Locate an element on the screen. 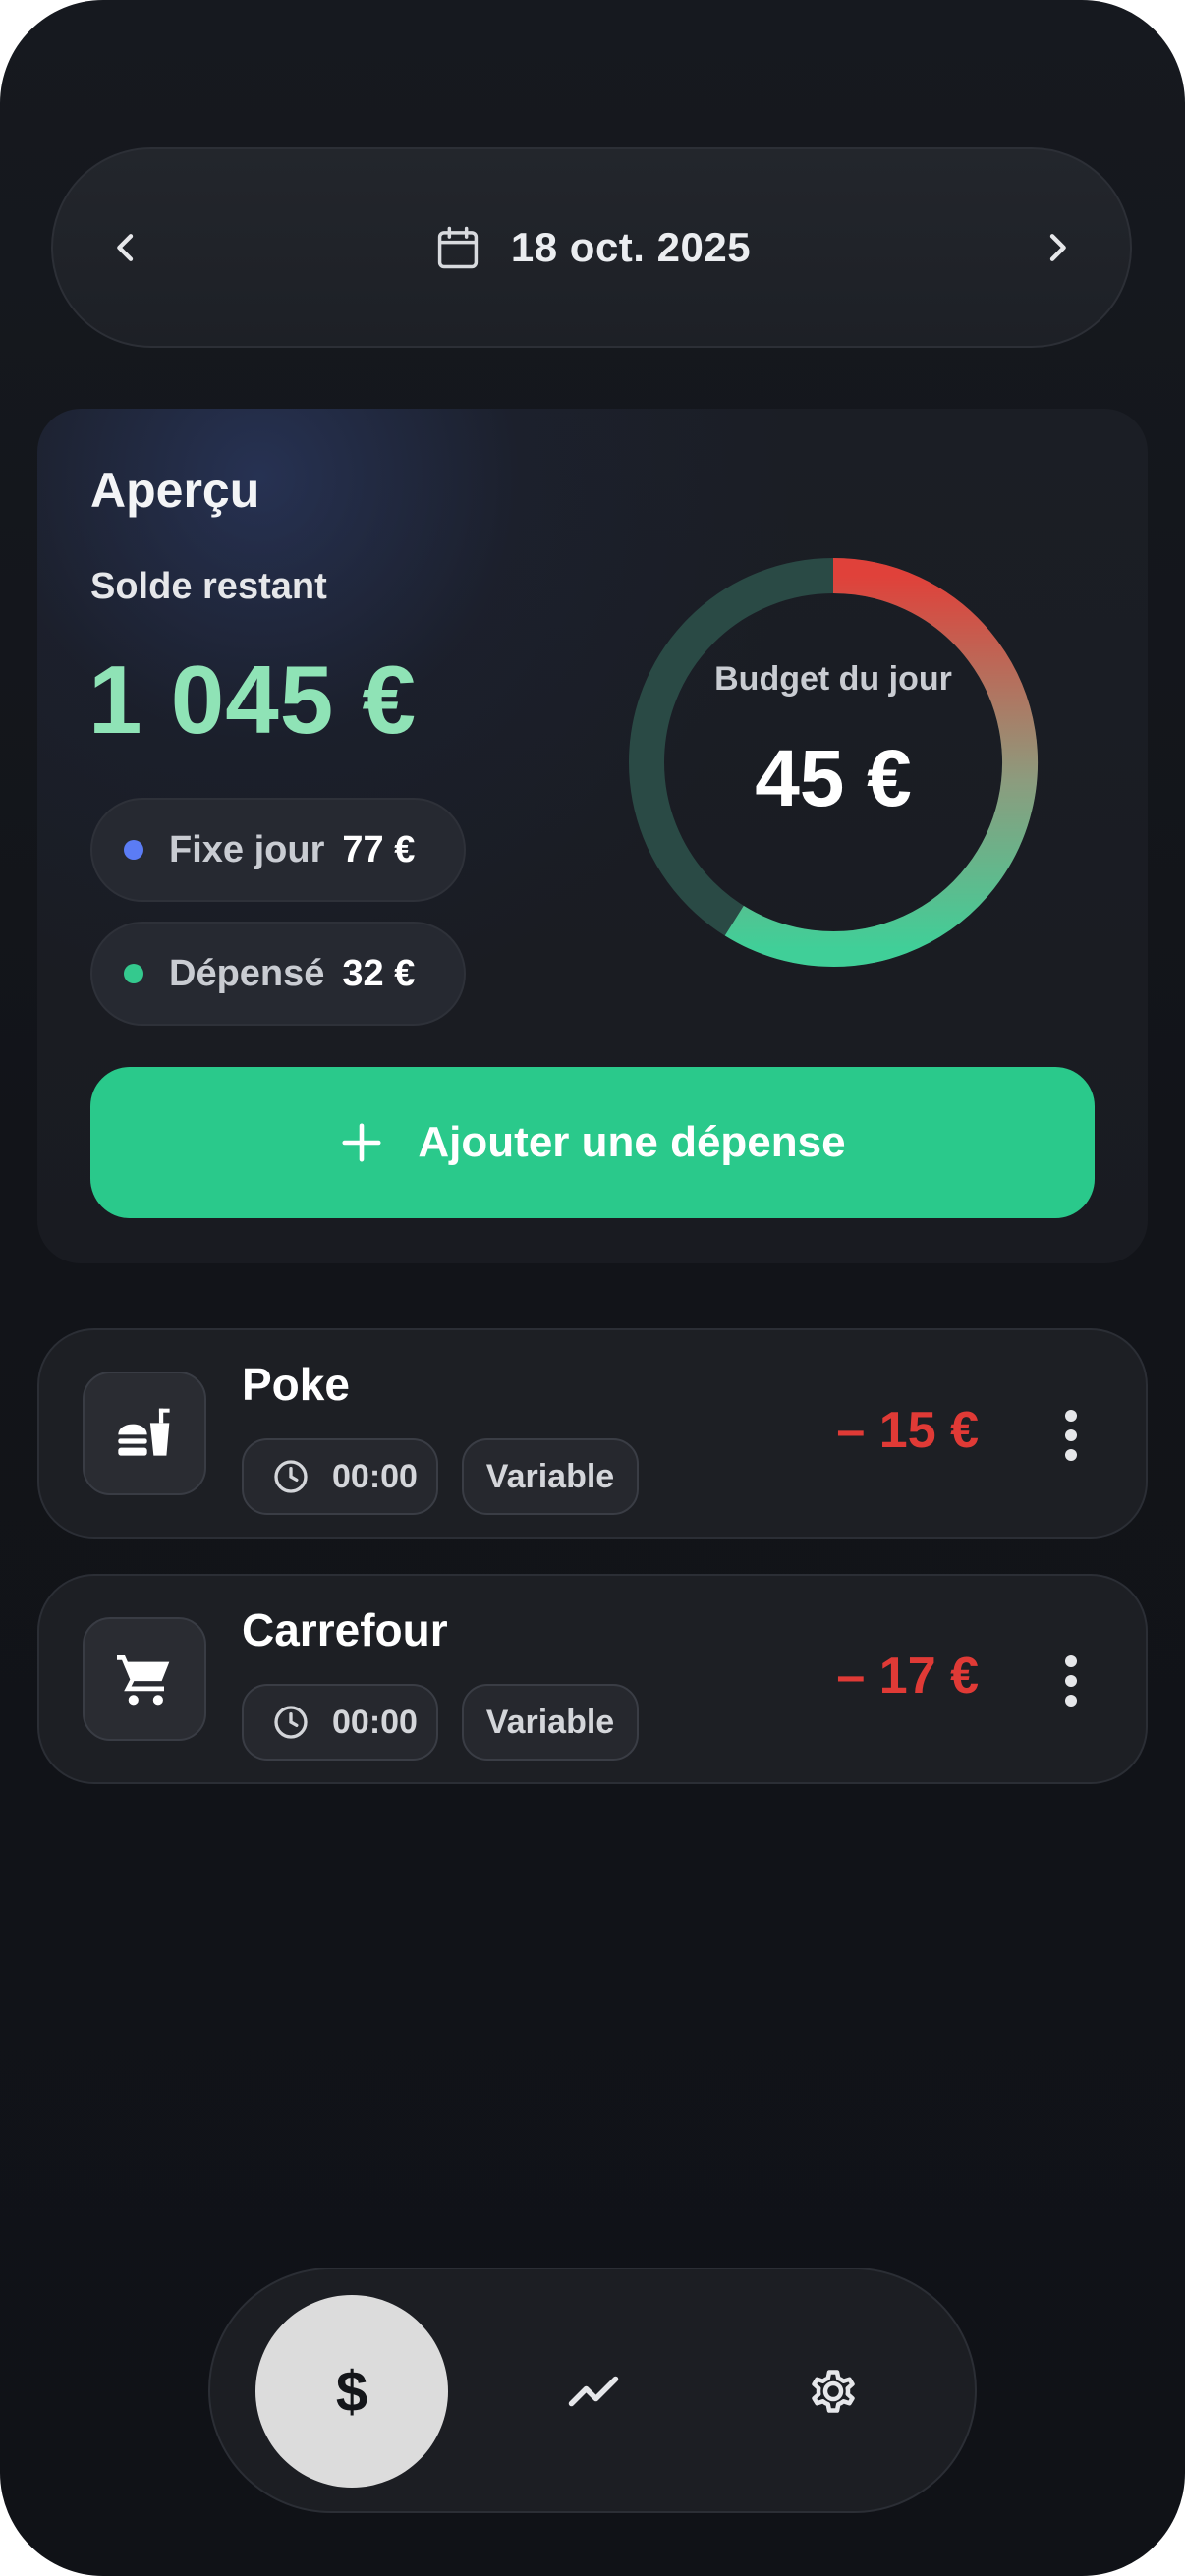 This screenshot has width=1185, height=2576. expense-amount: – 17 € is located at coordinates (908, 1676).